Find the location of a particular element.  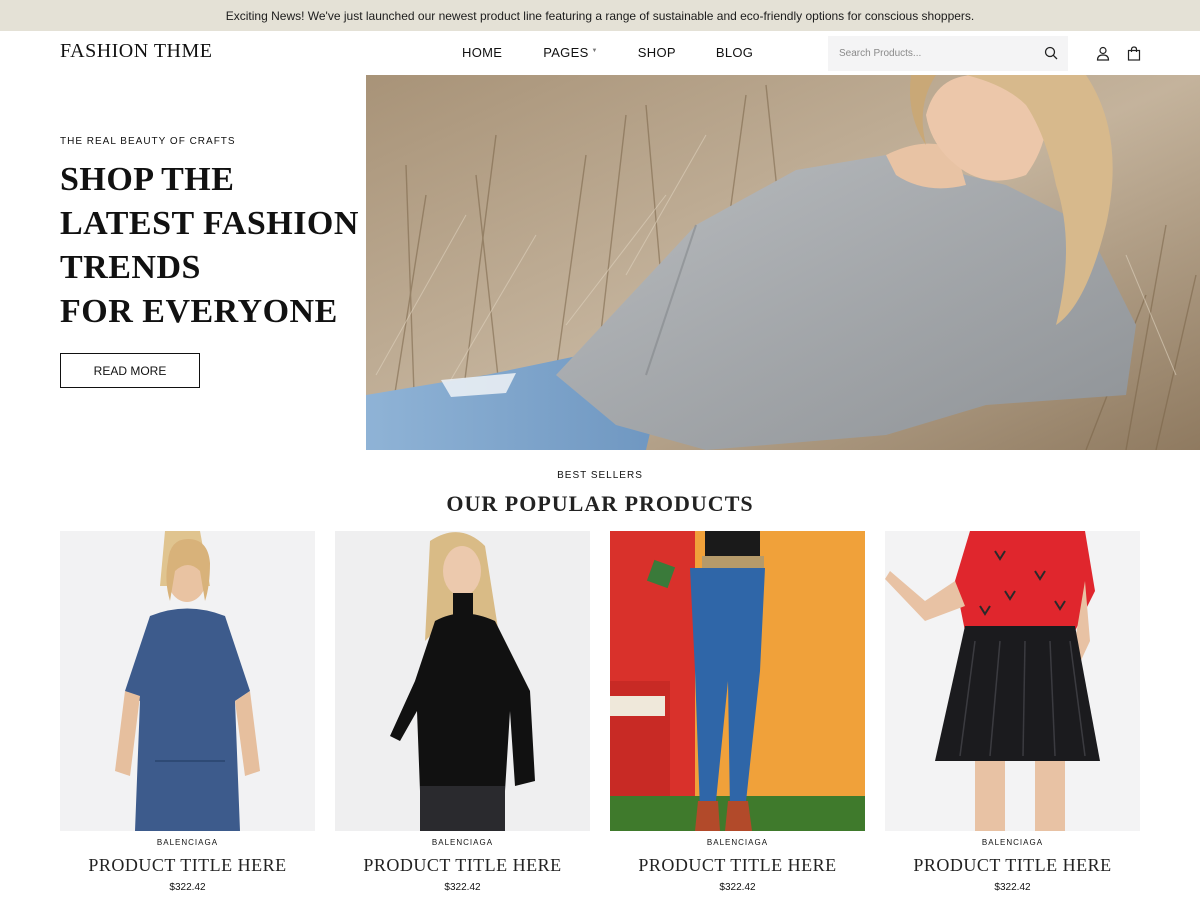

site-logo: FASHION THME is located at coordinates (136, 51).